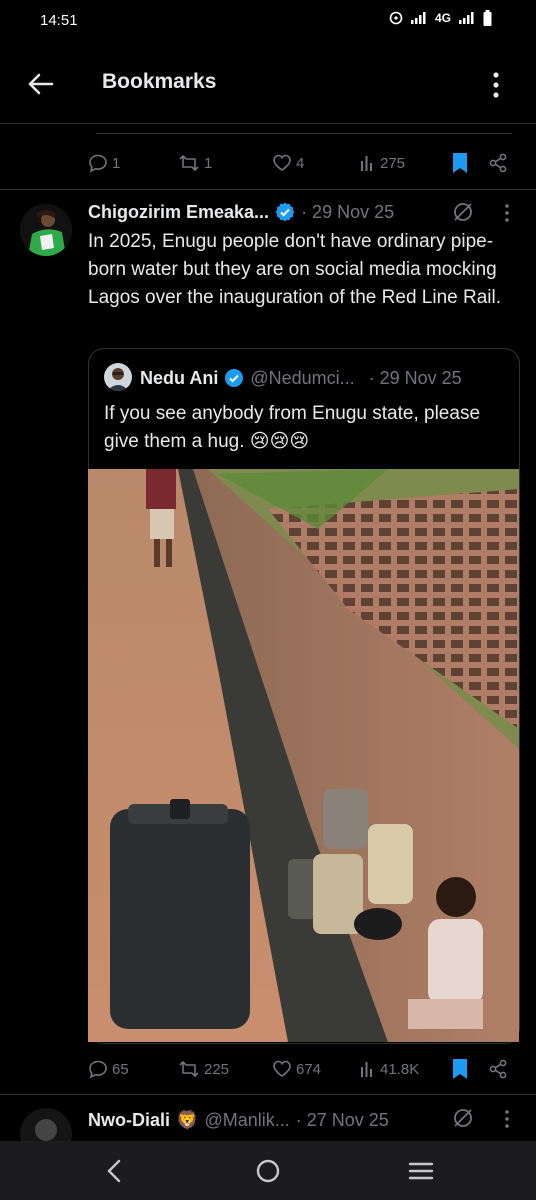 The image size is (536, 1200). I want to click on like-button: 674, so click(296, 1069).